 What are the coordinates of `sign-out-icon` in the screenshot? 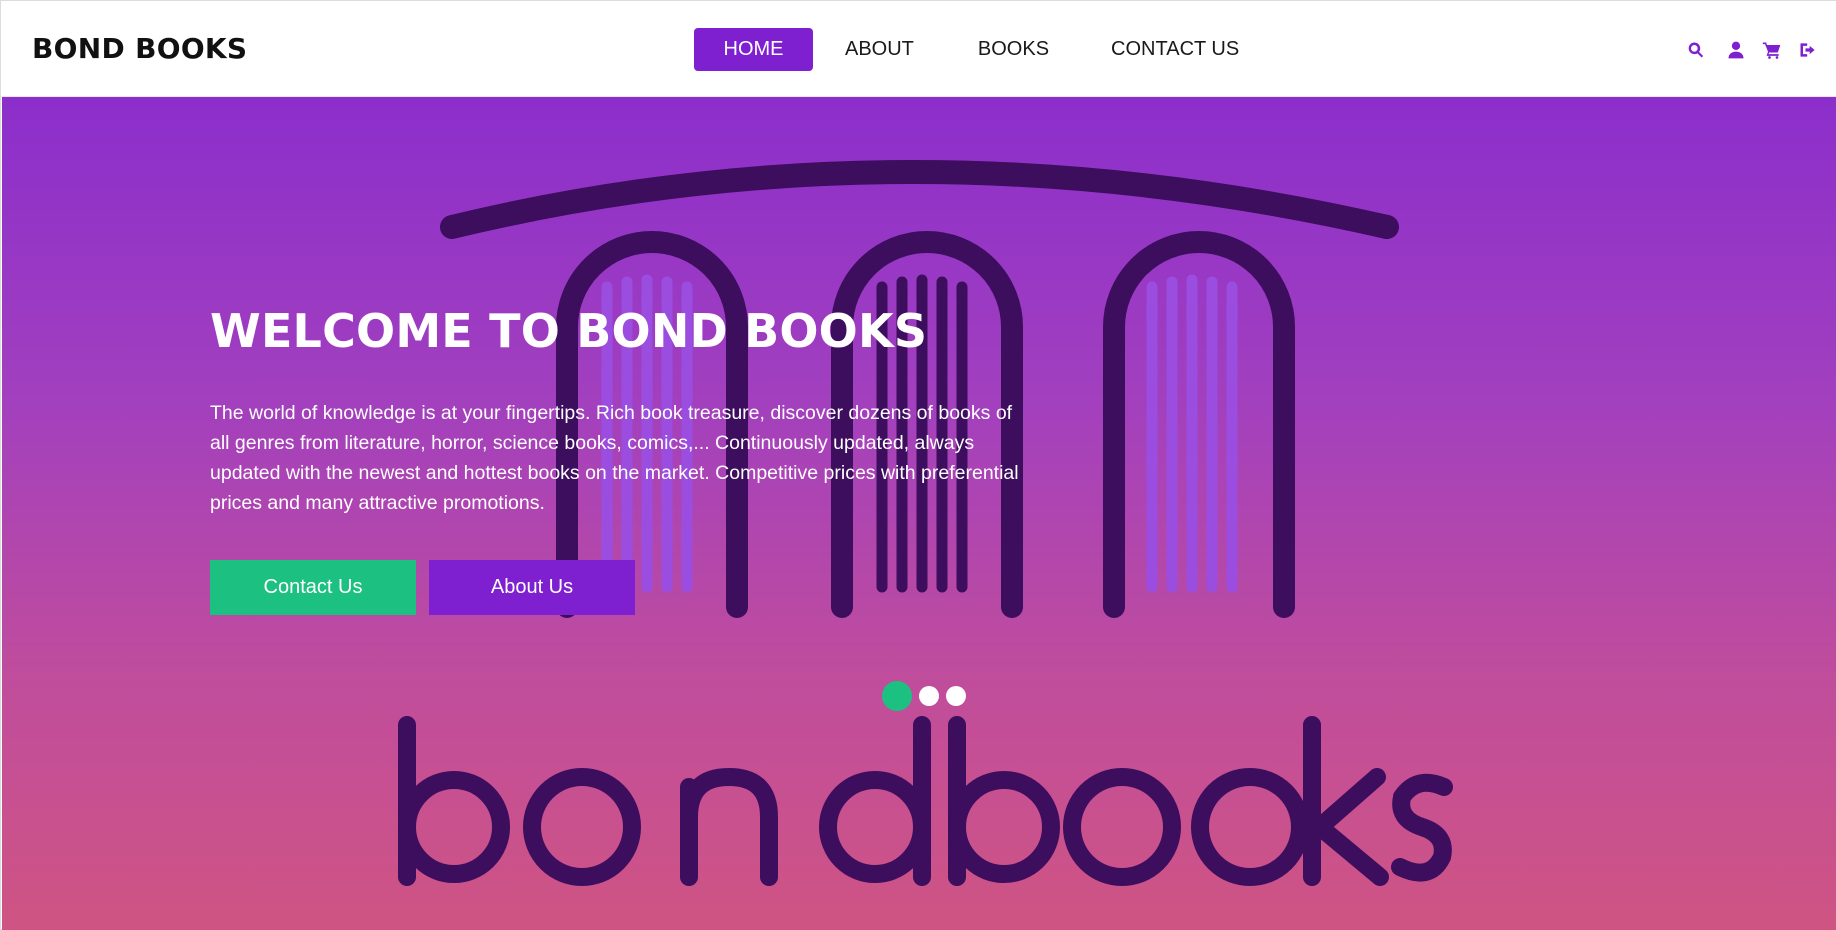 It's located at (1808, 50).